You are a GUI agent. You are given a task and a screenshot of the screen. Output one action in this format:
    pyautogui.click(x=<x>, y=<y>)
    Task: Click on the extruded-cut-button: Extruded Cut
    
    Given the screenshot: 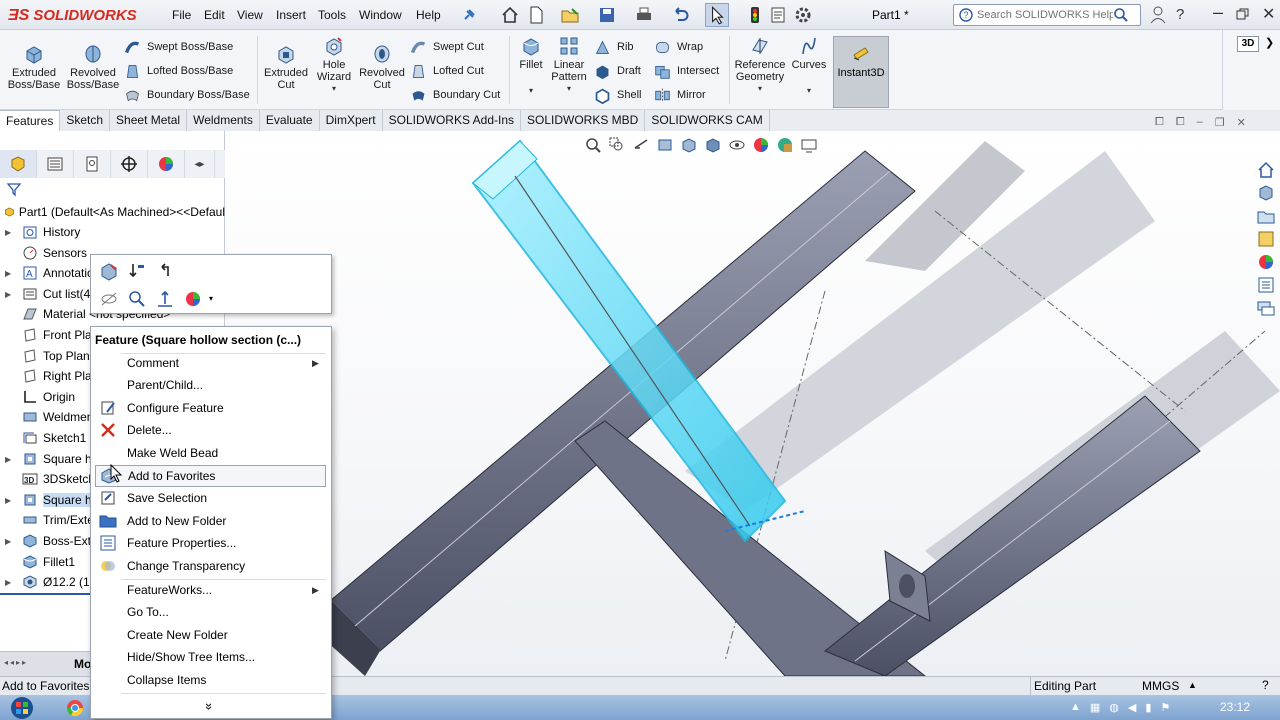 What is the action you would take?
    pyautogui.click(x=286, y=67)
    